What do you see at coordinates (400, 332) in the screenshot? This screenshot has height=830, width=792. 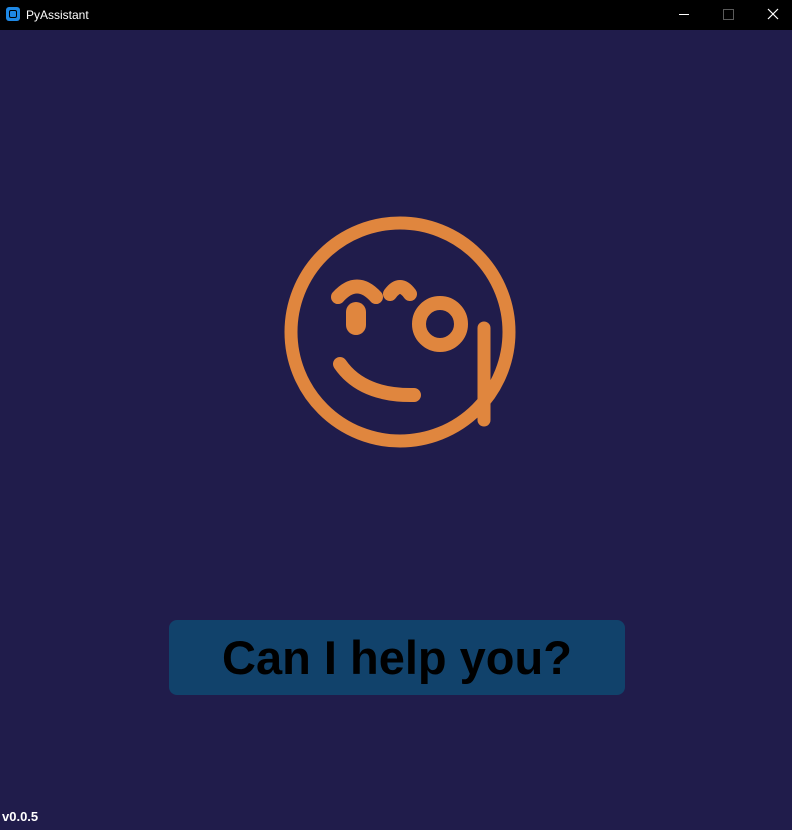 I see `winking-monocle-face-icon` at bounding box center [400, 332].